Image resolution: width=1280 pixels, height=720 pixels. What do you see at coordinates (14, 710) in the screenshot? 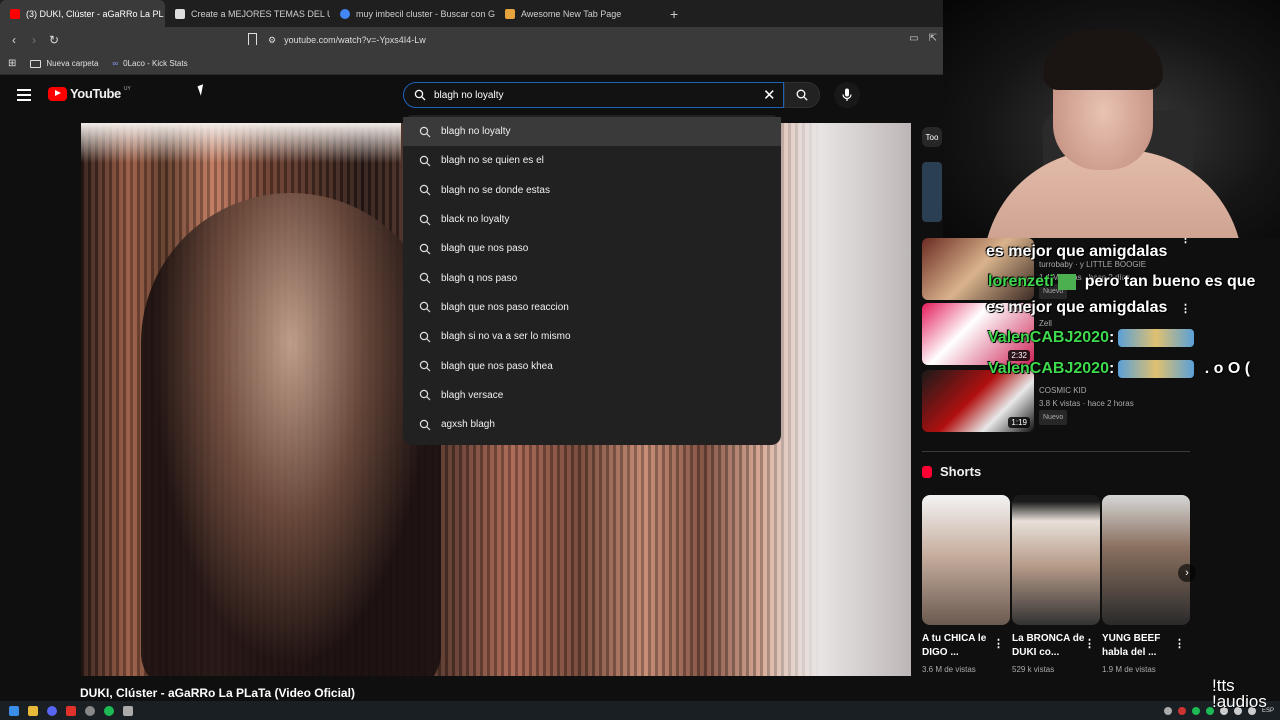
I see `windows-start-icon` at bounding box center [14, 710].